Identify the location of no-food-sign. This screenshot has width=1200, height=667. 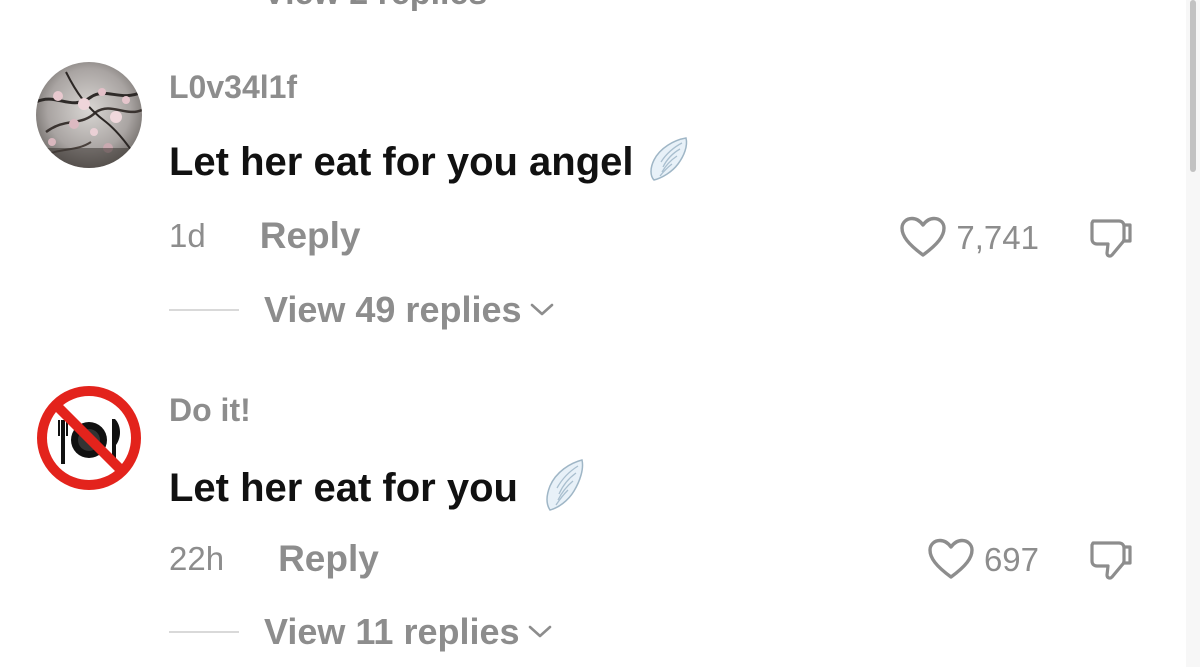
(89, 438).